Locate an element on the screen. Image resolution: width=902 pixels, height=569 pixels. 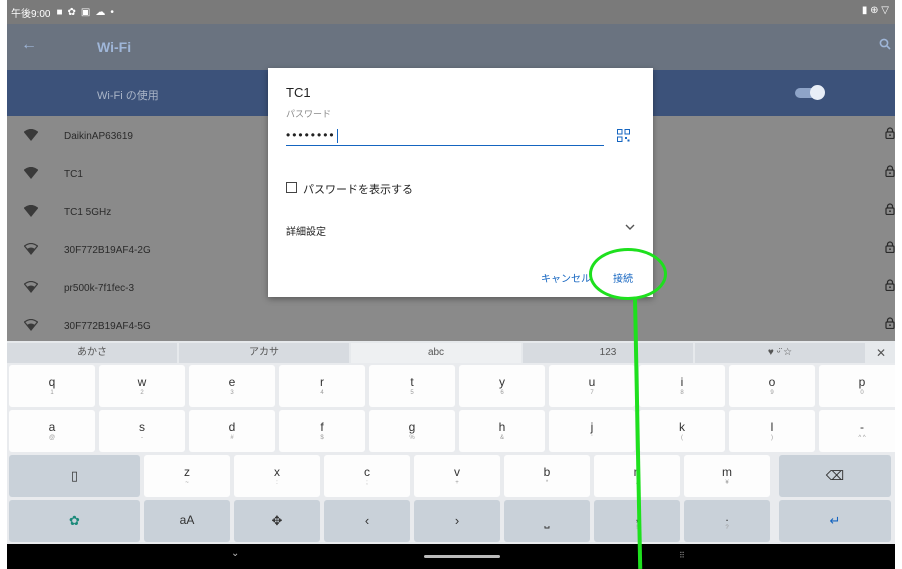
key-label: w is located at coordinates (142, 382).